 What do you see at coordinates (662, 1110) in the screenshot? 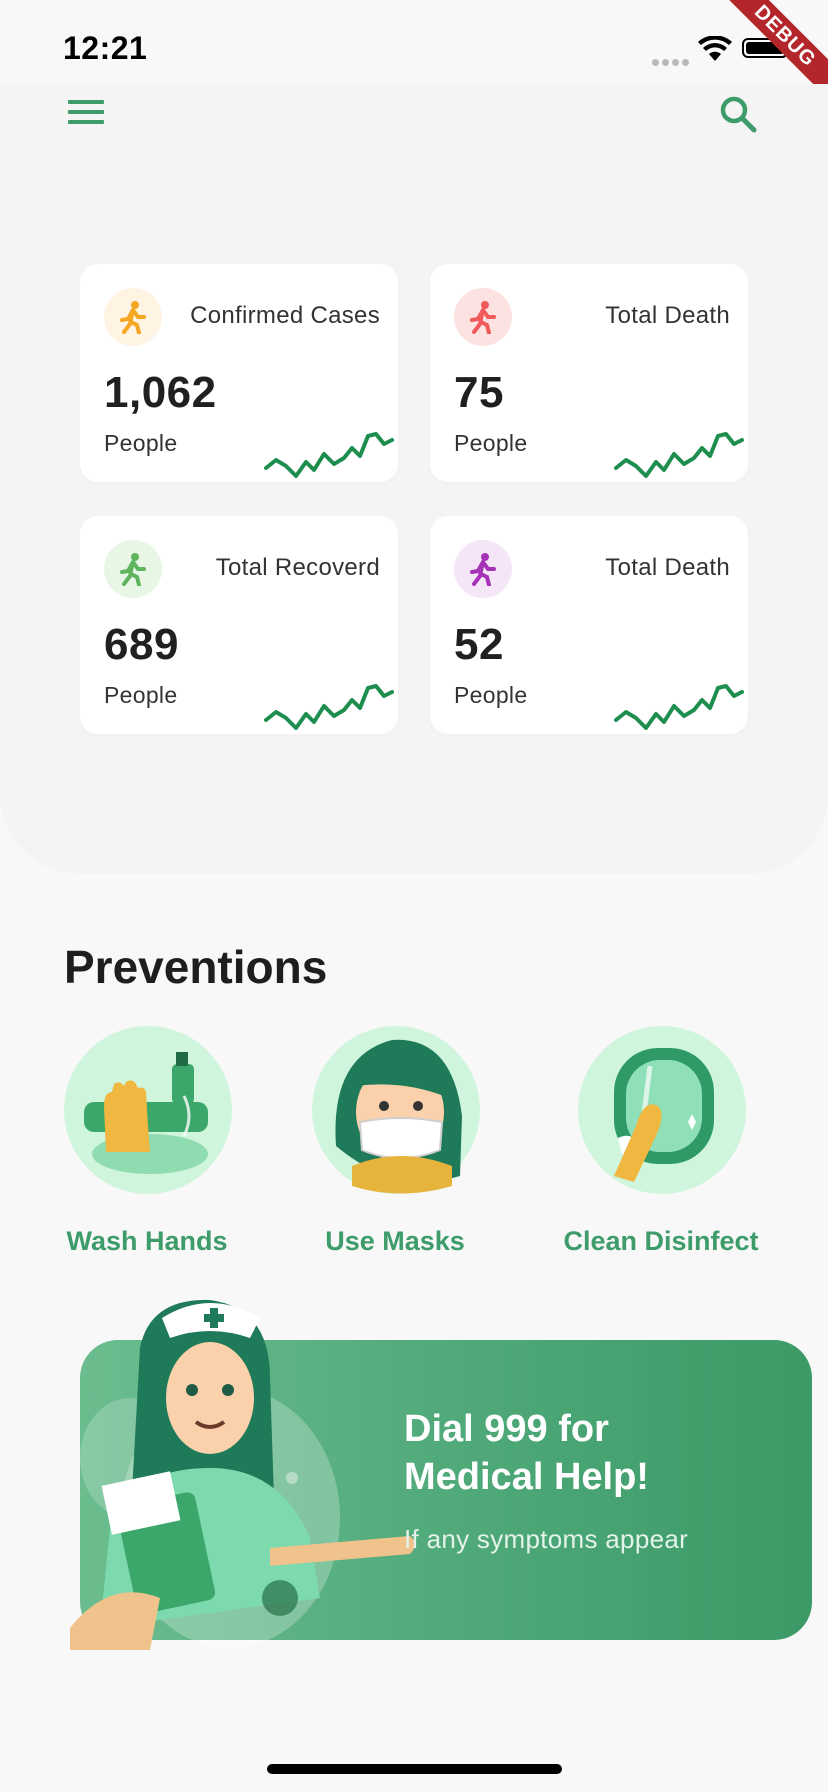
I see `disinfect-icon` at bounding box center [662, 1110].